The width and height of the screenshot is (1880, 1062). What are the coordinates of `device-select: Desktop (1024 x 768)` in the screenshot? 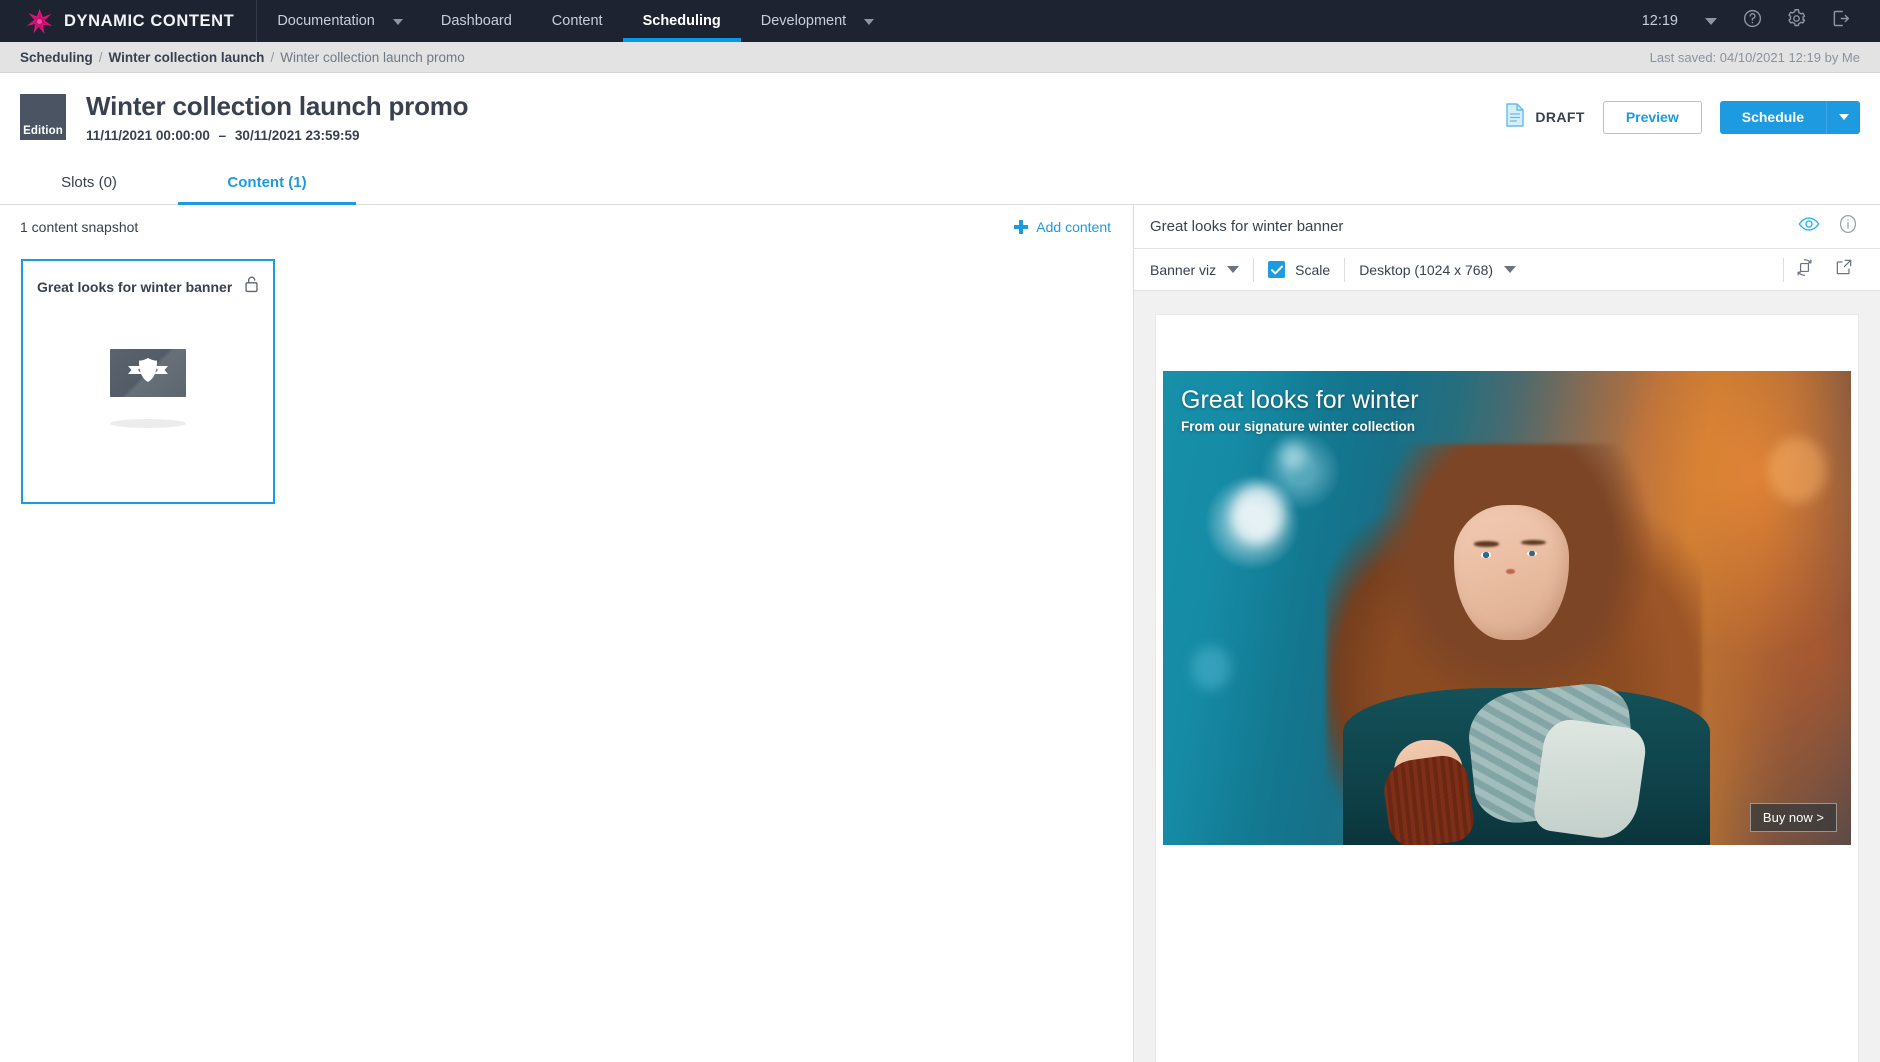 It's located at (1437, 270).